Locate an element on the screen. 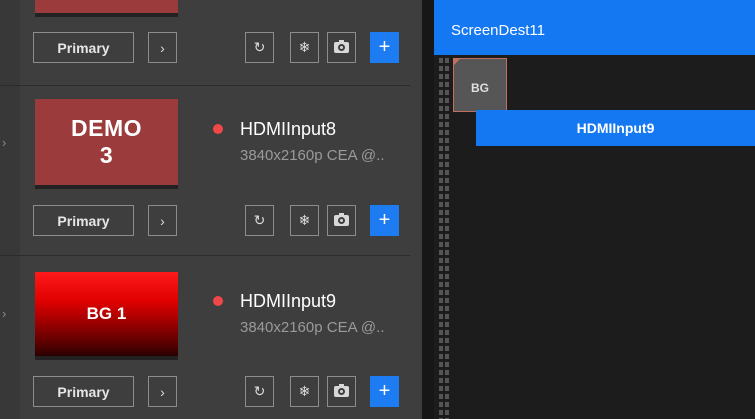 The width and height of the screenshot is (755, 419). input-name: HDMIInput8 is located at coordinates (288, 129).